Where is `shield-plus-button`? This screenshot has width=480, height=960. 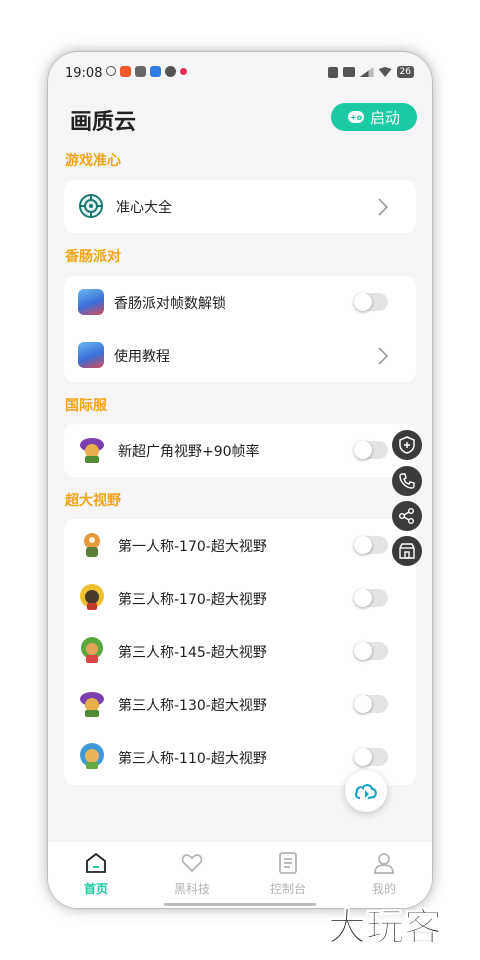 shield-plus-button is located at coordinates (407, 445).